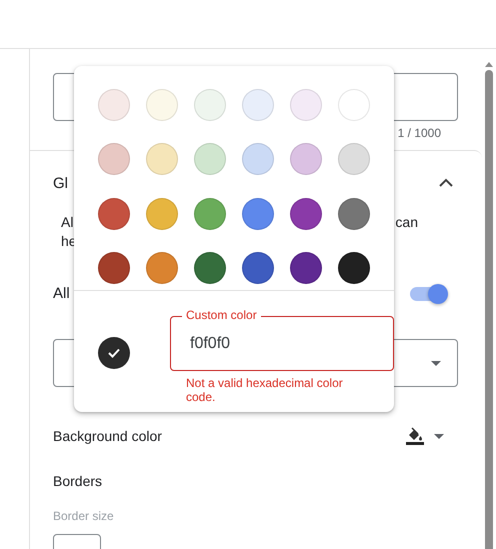 This screenshot has height=549, width=496. I want to click on background-color-label: Background color, so click(107, 436).